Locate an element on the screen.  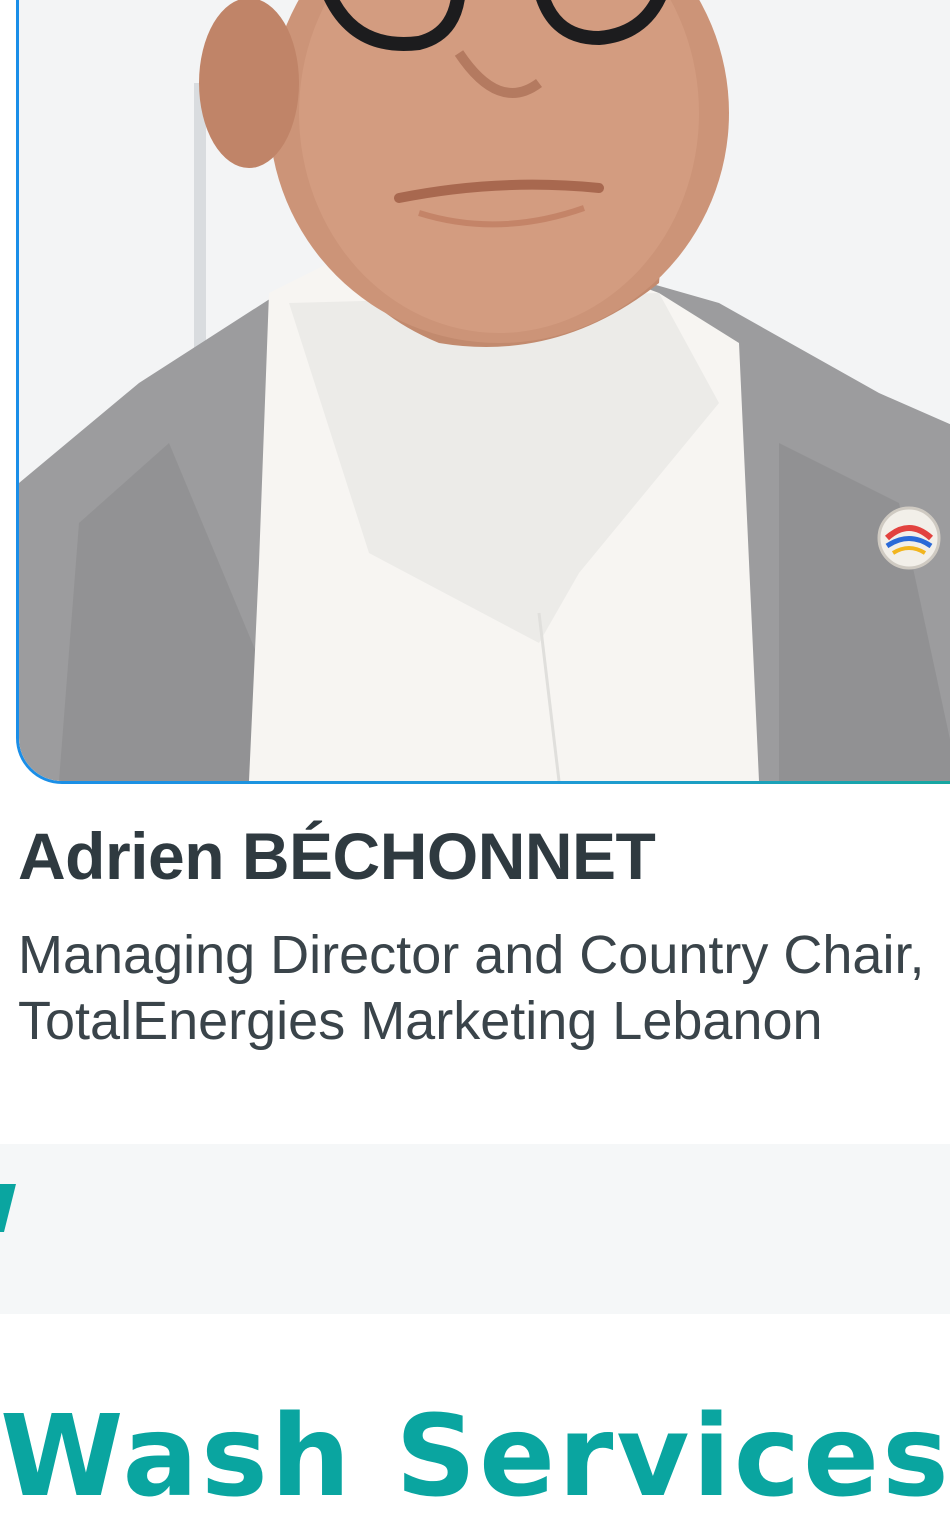
section-divider-band is located at coordinates (475, 1229).